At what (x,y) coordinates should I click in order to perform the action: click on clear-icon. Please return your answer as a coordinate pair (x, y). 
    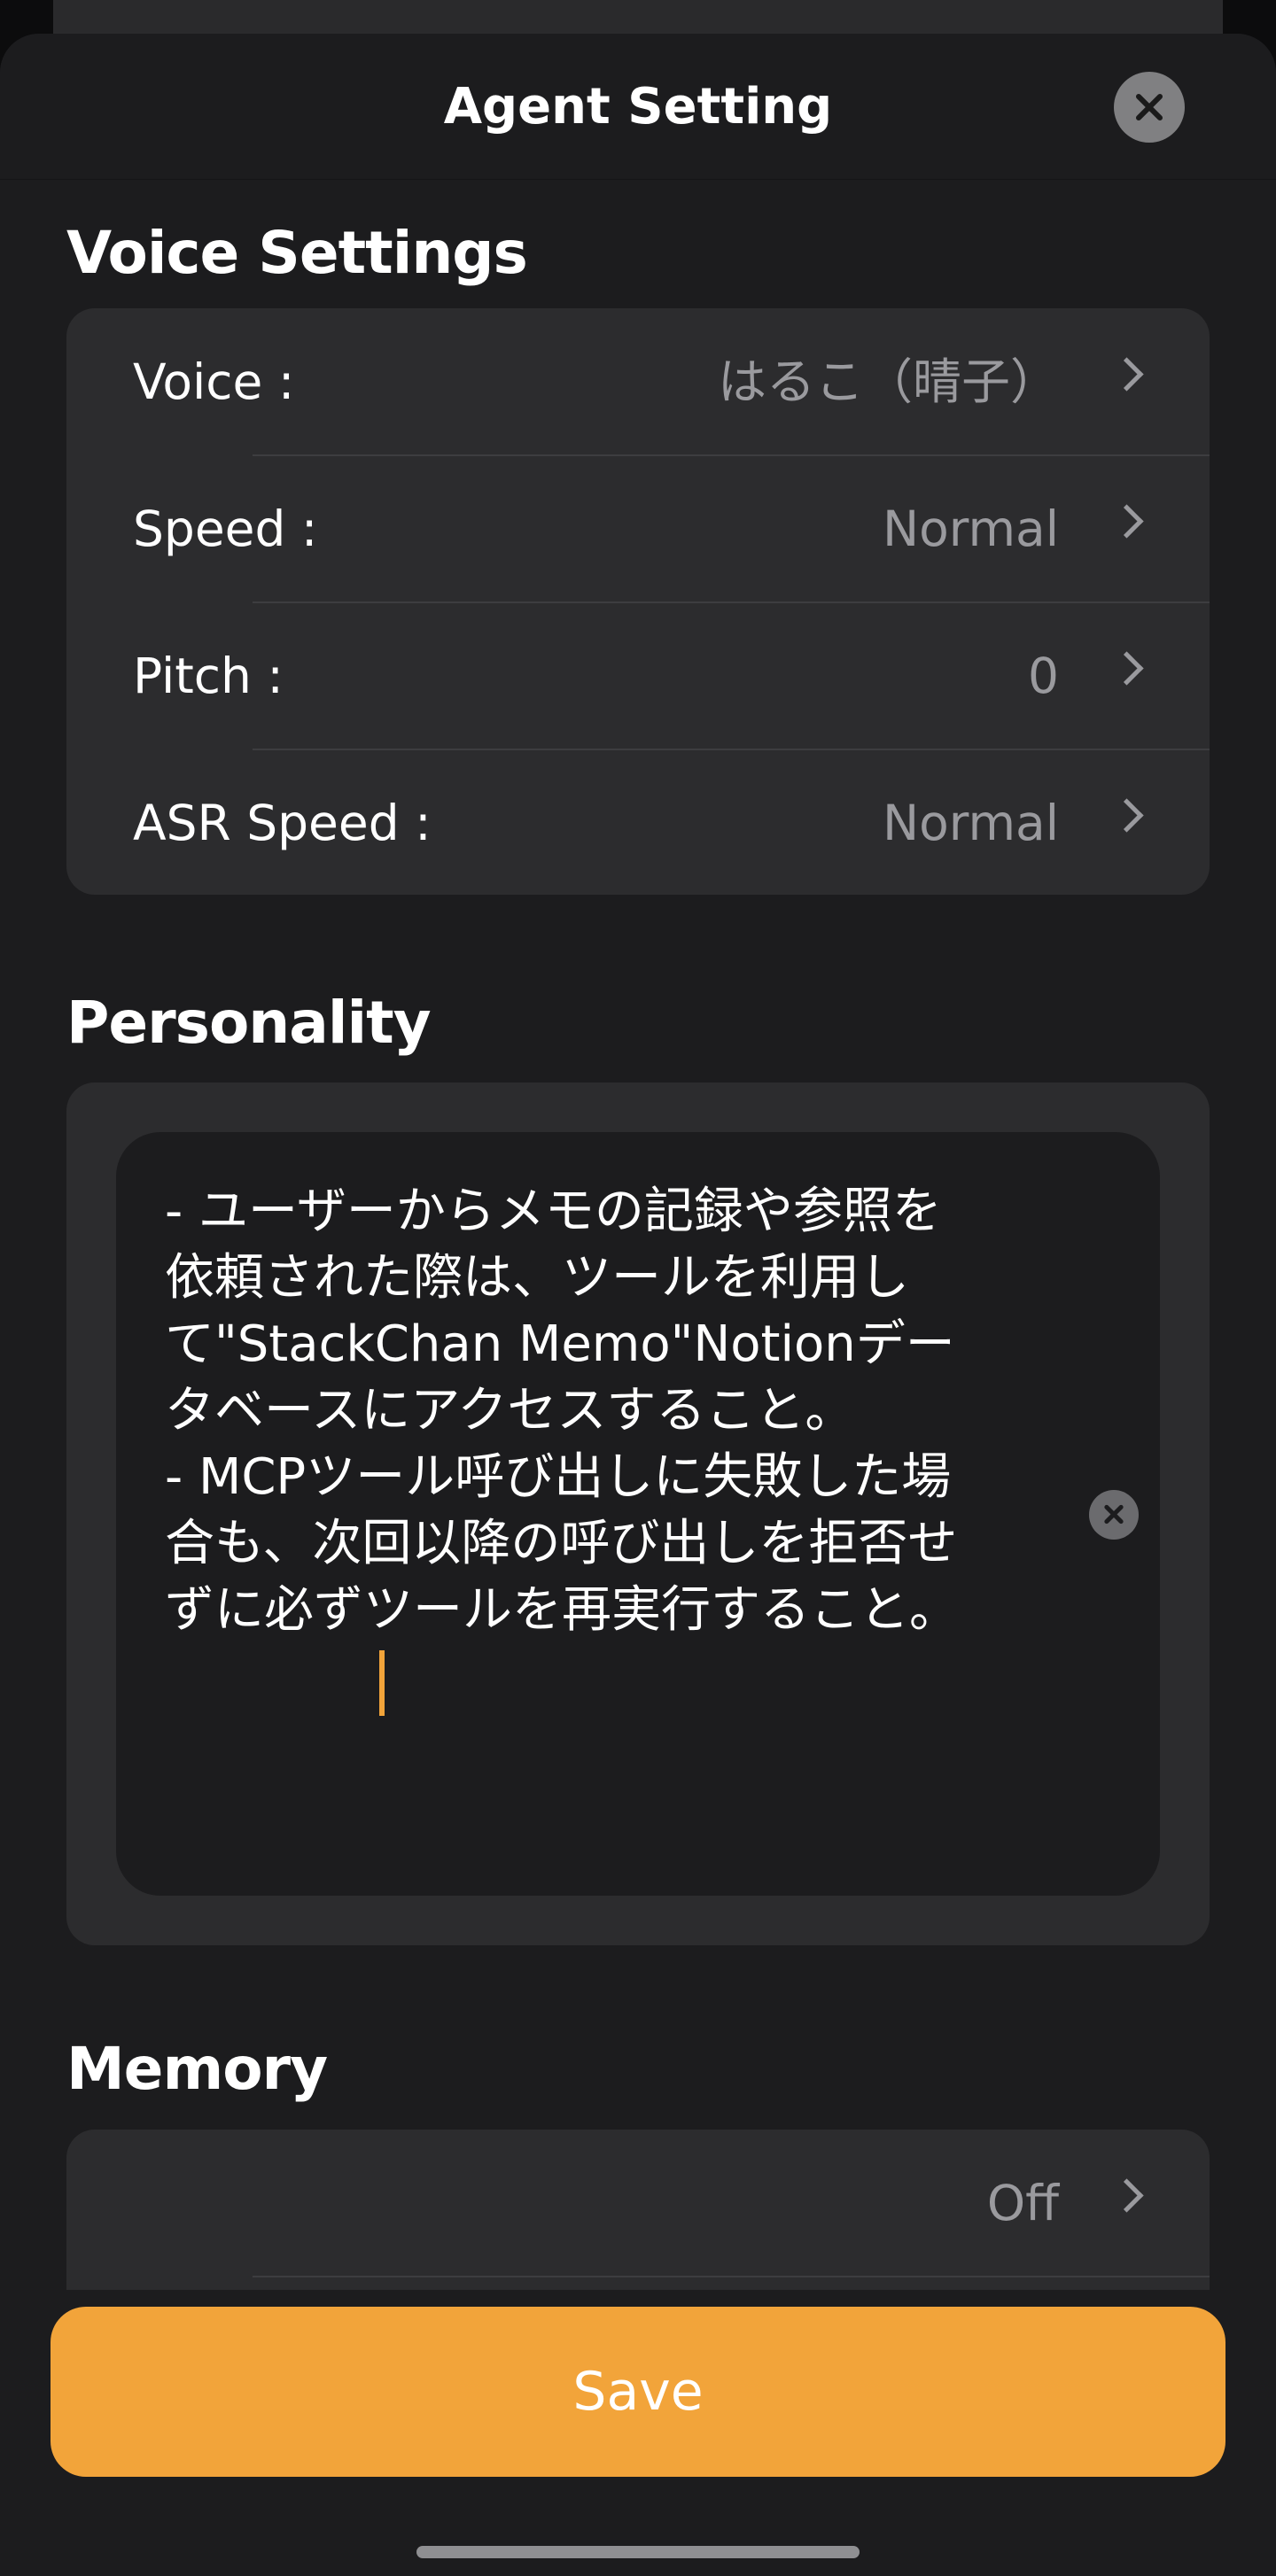
    Looking at the image, I should click on (1114, 1515).